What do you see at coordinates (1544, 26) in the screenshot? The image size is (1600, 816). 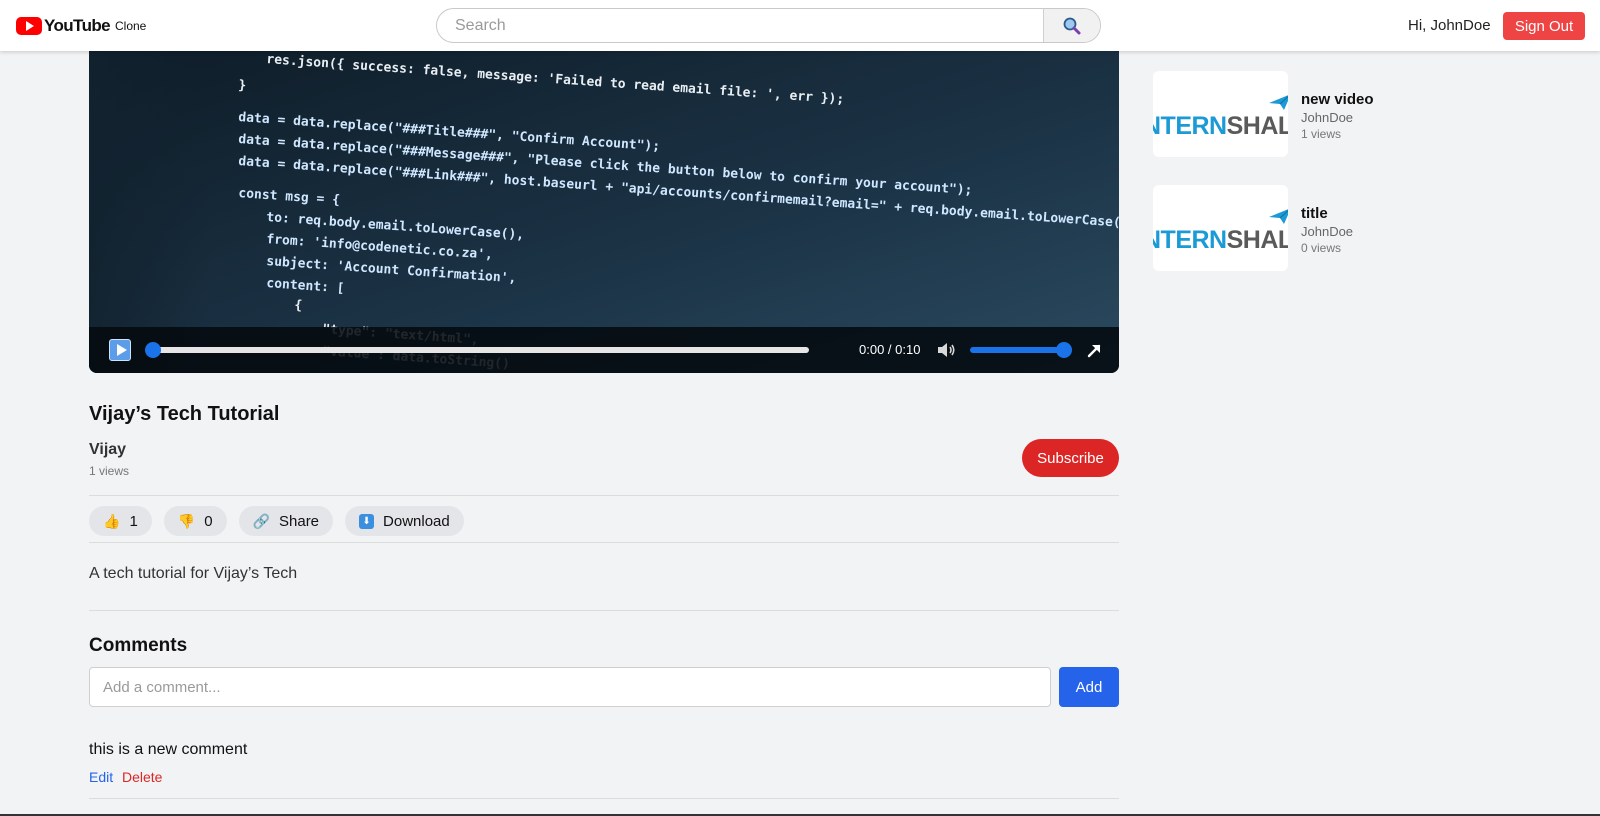 I see `sign-out-button: Sign Out` at bounding box center [1544, 26].